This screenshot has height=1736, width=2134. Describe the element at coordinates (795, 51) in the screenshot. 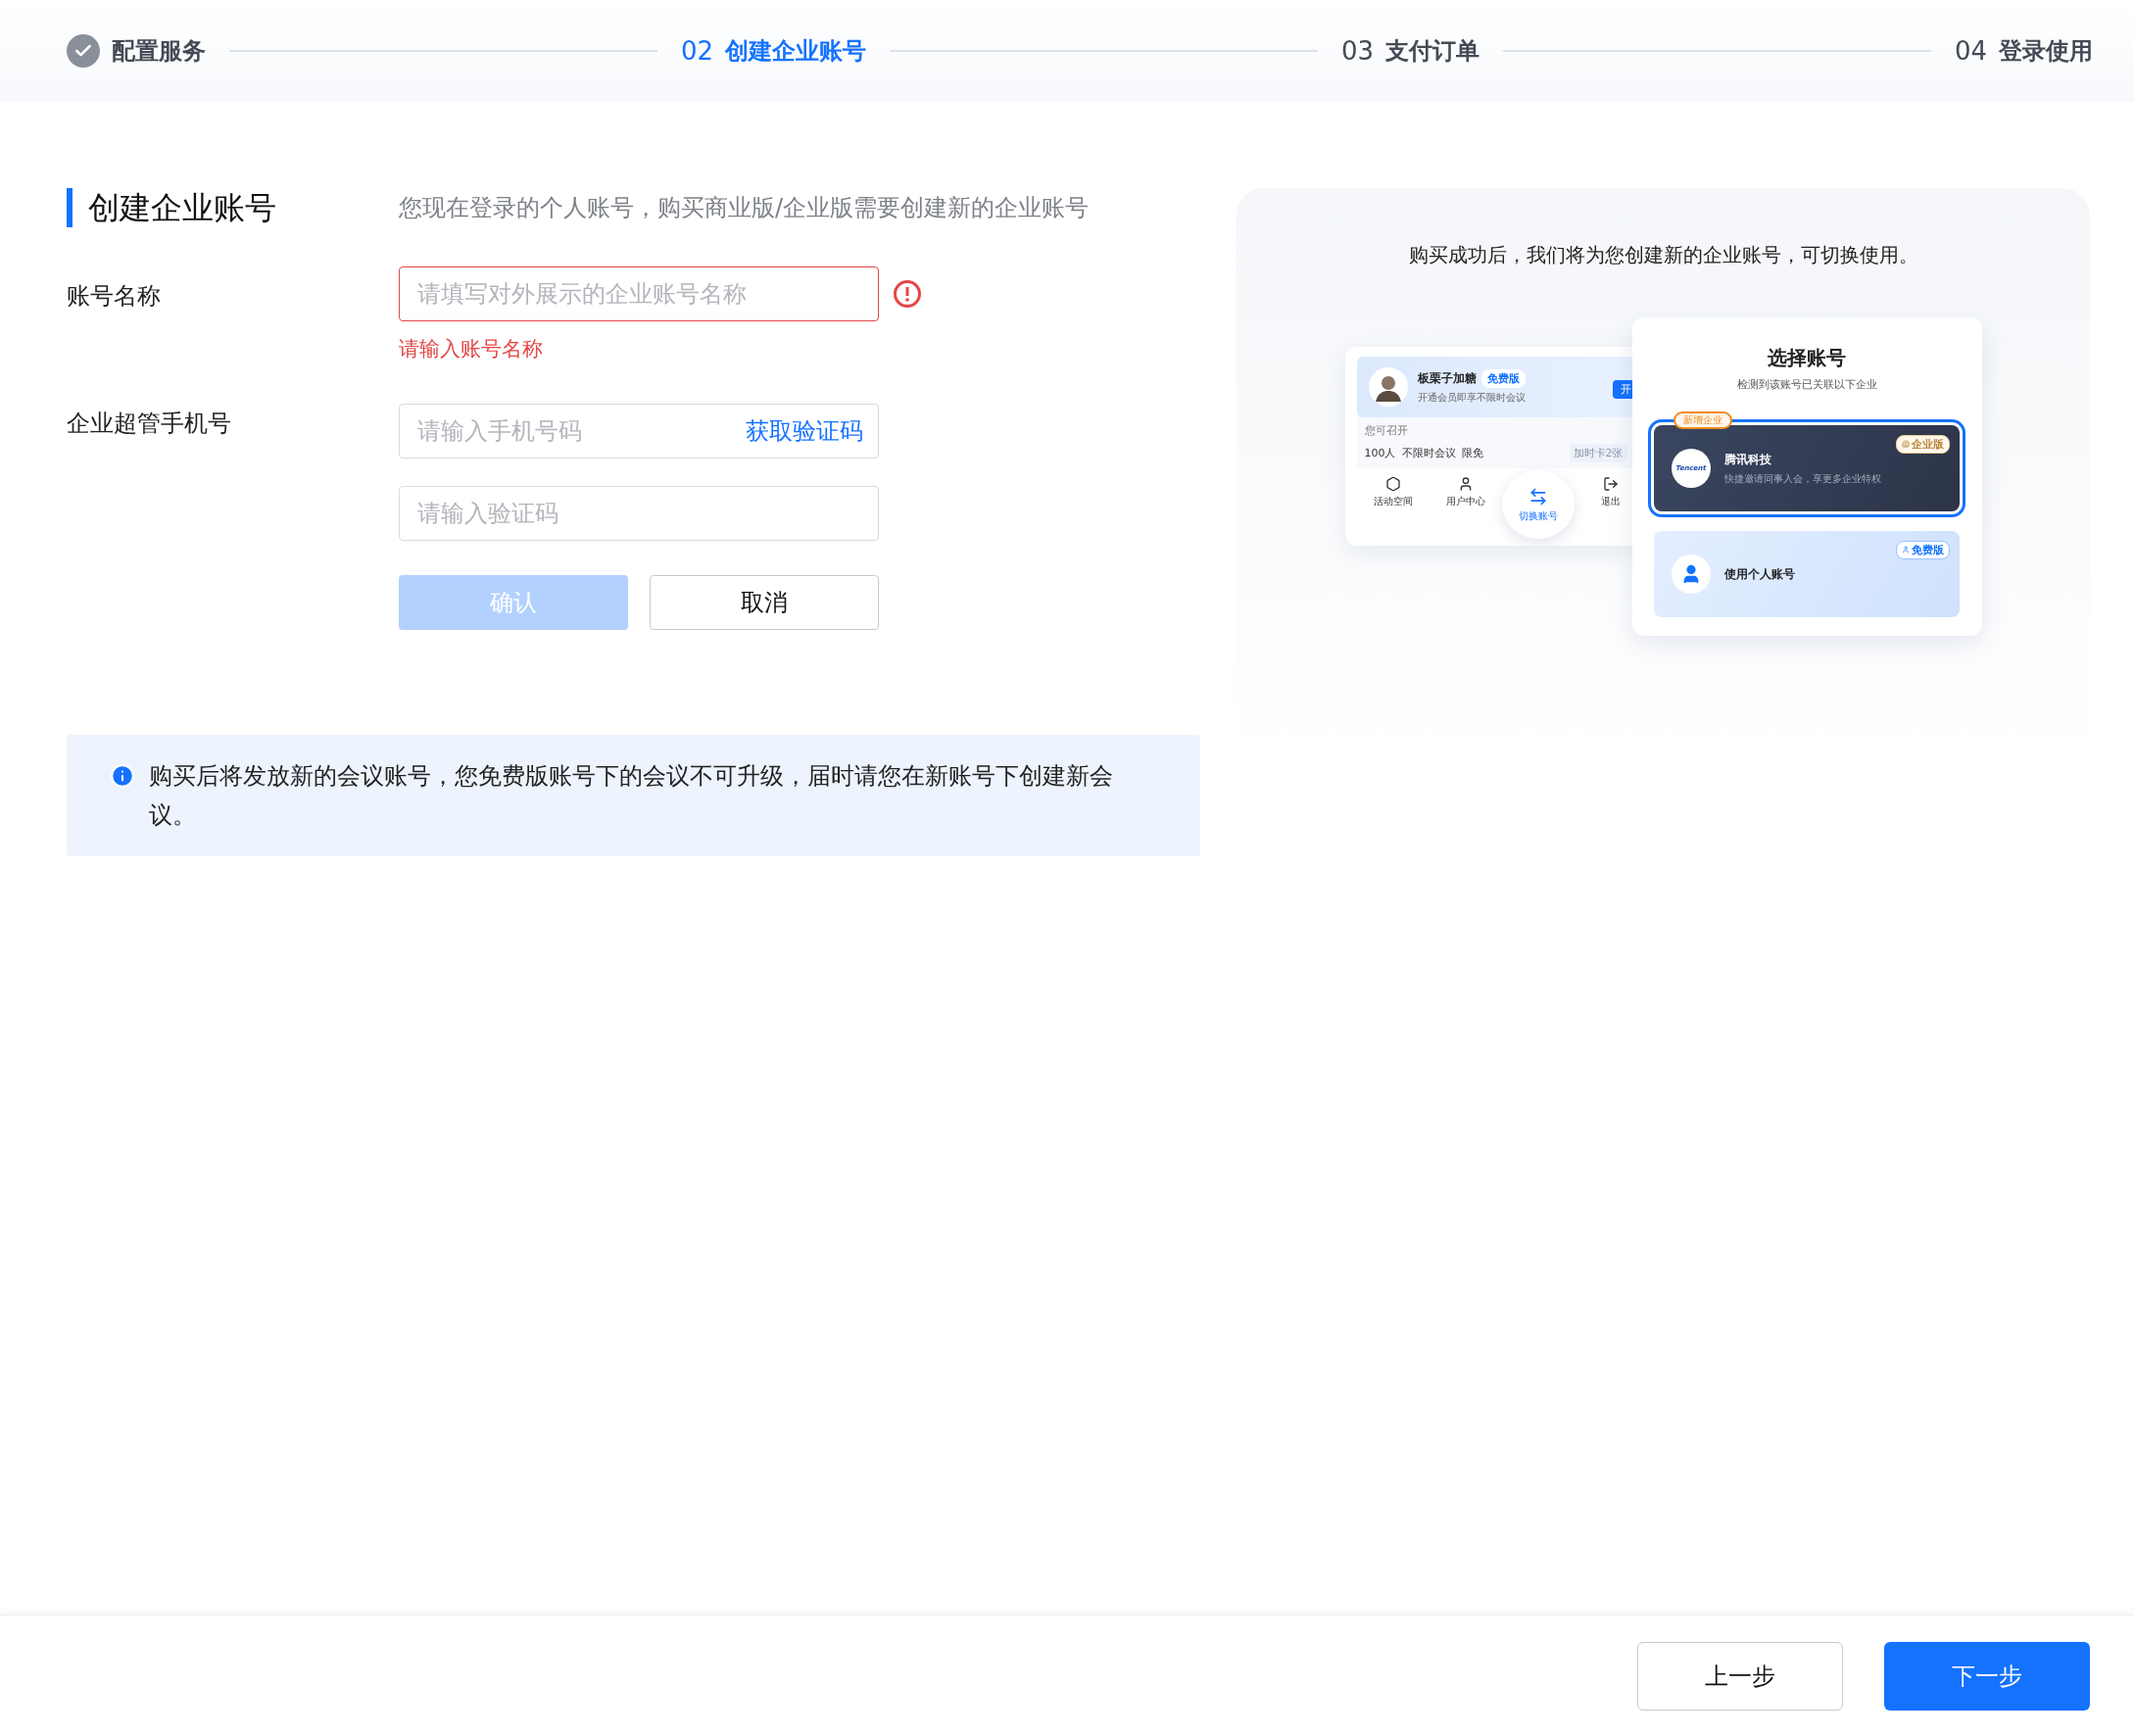

I see `step-label: 创建企业账号` at that location.